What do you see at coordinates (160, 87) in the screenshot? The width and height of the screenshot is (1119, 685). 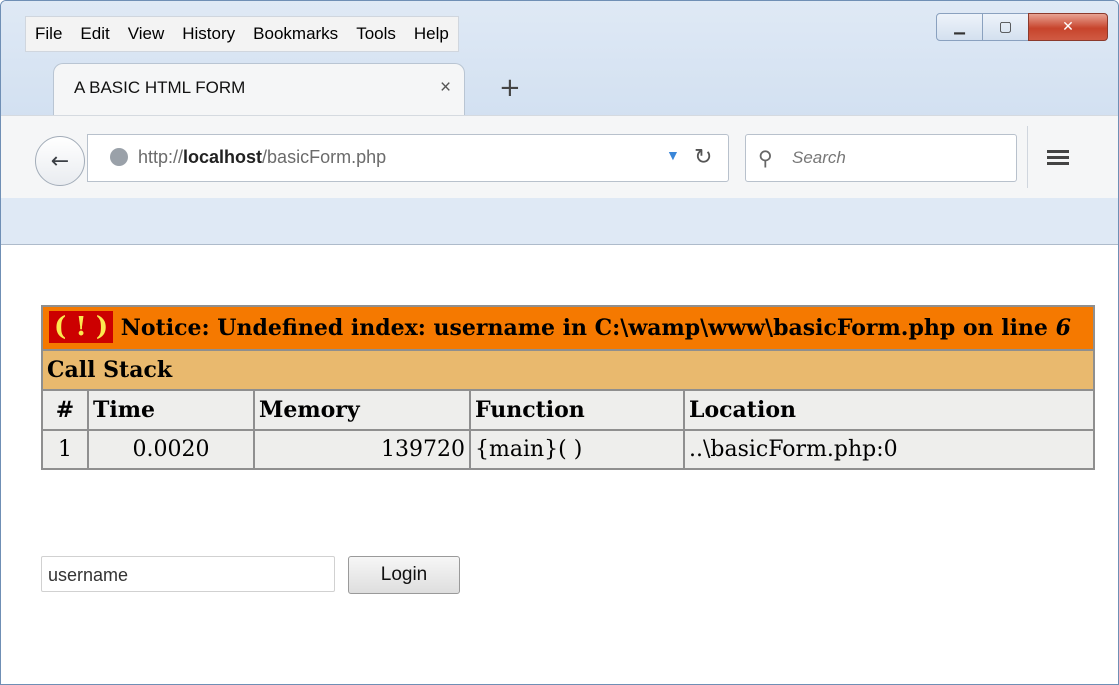 I see `tab-title: A BASIC HTML FORM` at bounding box center [160, 87].